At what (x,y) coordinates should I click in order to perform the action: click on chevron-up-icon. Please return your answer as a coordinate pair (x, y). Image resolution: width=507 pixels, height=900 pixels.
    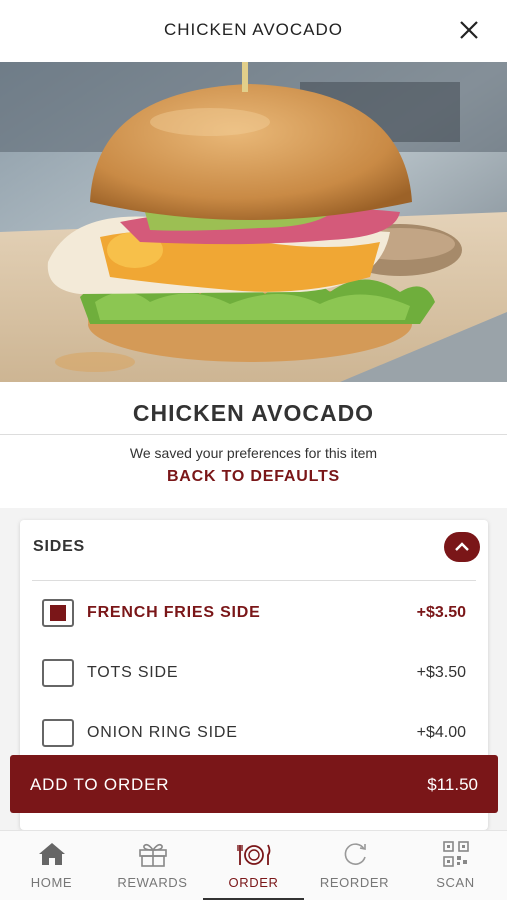
    Looking at the image, I should click on (462, 546).